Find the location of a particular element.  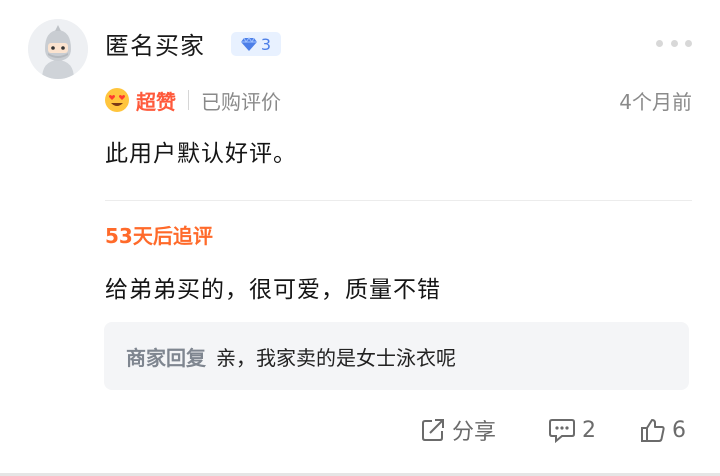

like-button: 6 is located at coordinates (663, 430).